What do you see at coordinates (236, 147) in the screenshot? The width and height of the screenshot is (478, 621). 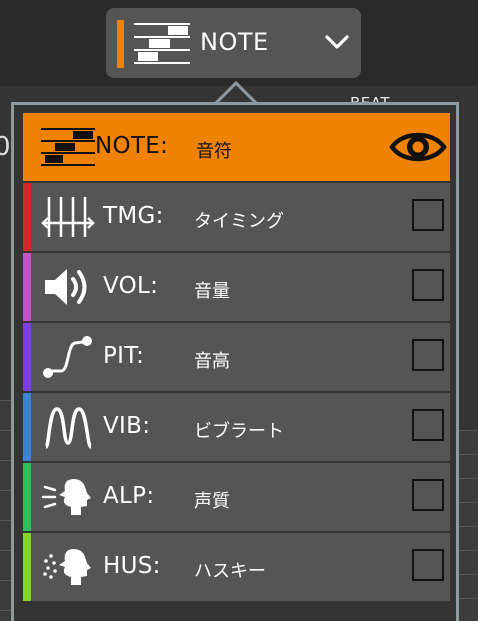 I see `menu-item-note: NOTE: 音符` at bounding box center [236, 147].